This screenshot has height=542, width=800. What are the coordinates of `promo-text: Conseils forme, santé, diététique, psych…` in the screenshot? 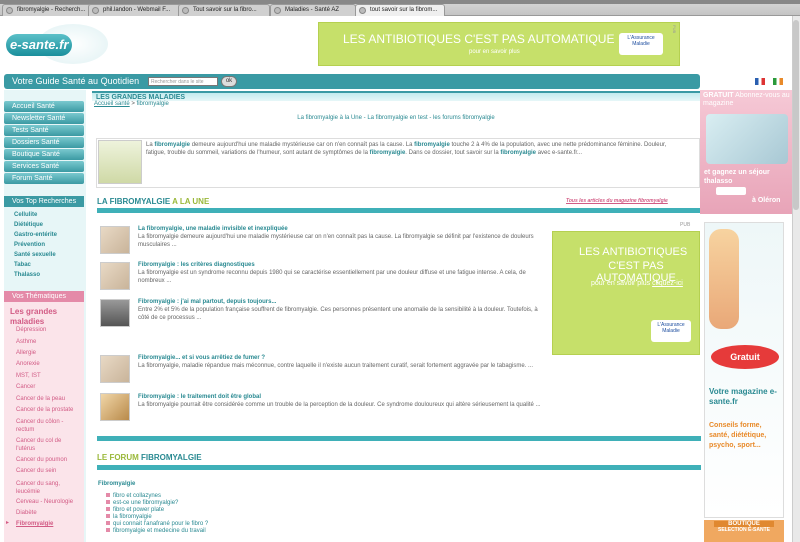 It's located at (738, 435).